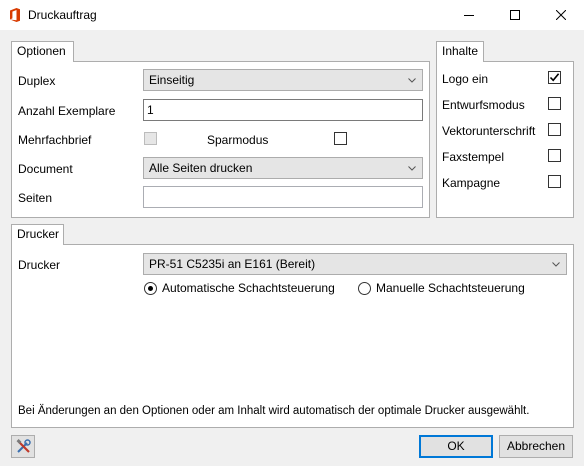 This screenshot has height=466, width=584. I want to click on close-button, so click(561, 15).